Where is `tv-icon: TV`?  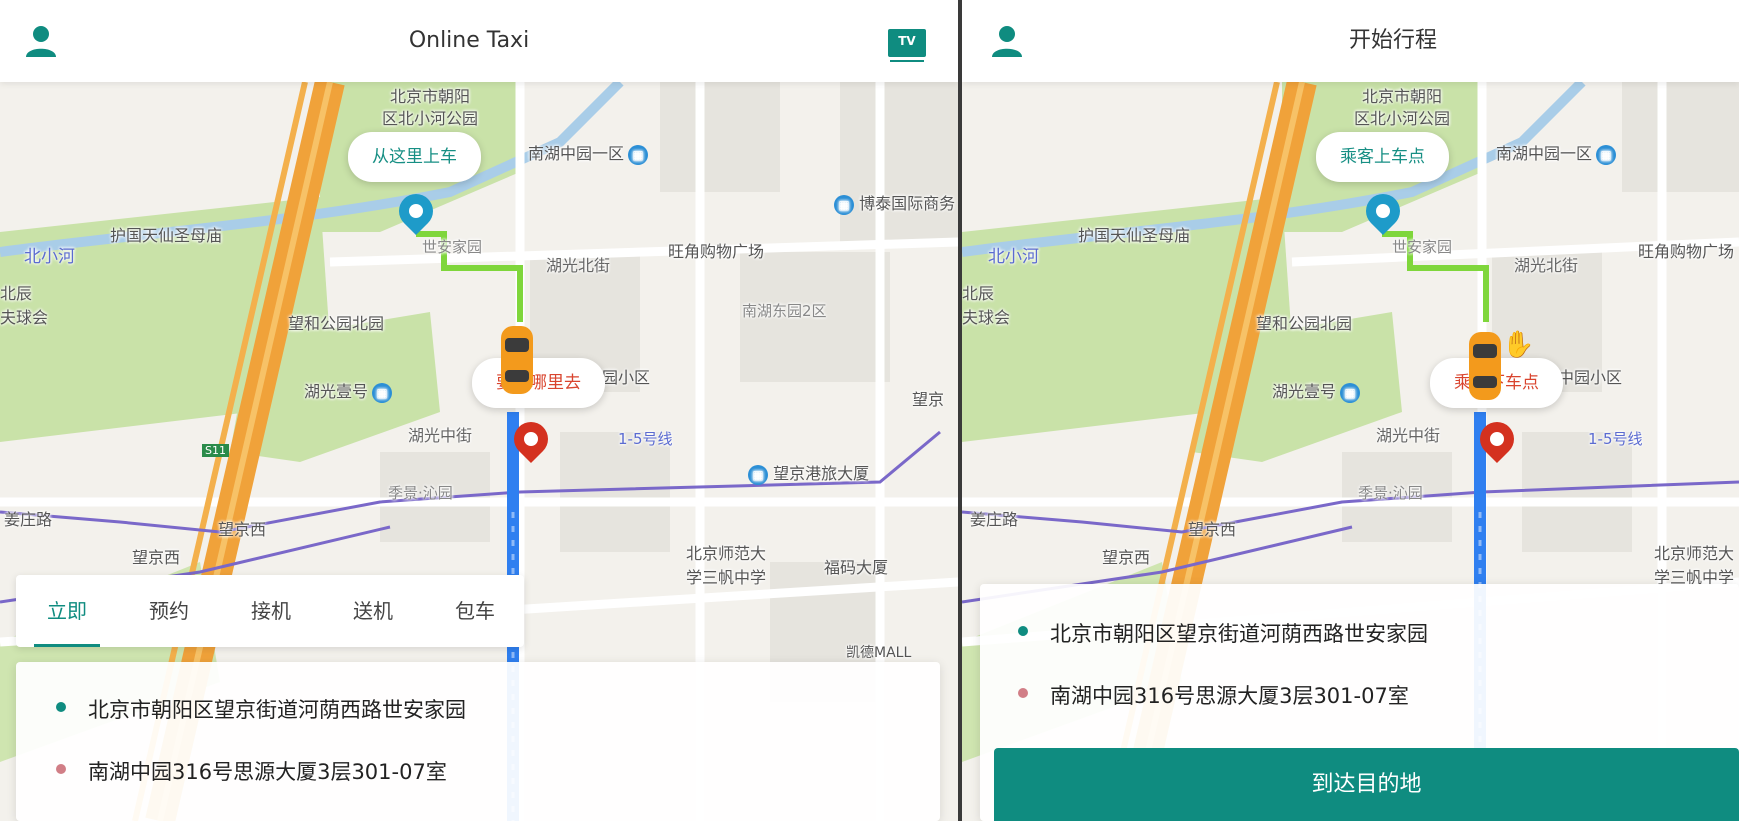 tv-icon: TV is located at coordinates (907, 45).